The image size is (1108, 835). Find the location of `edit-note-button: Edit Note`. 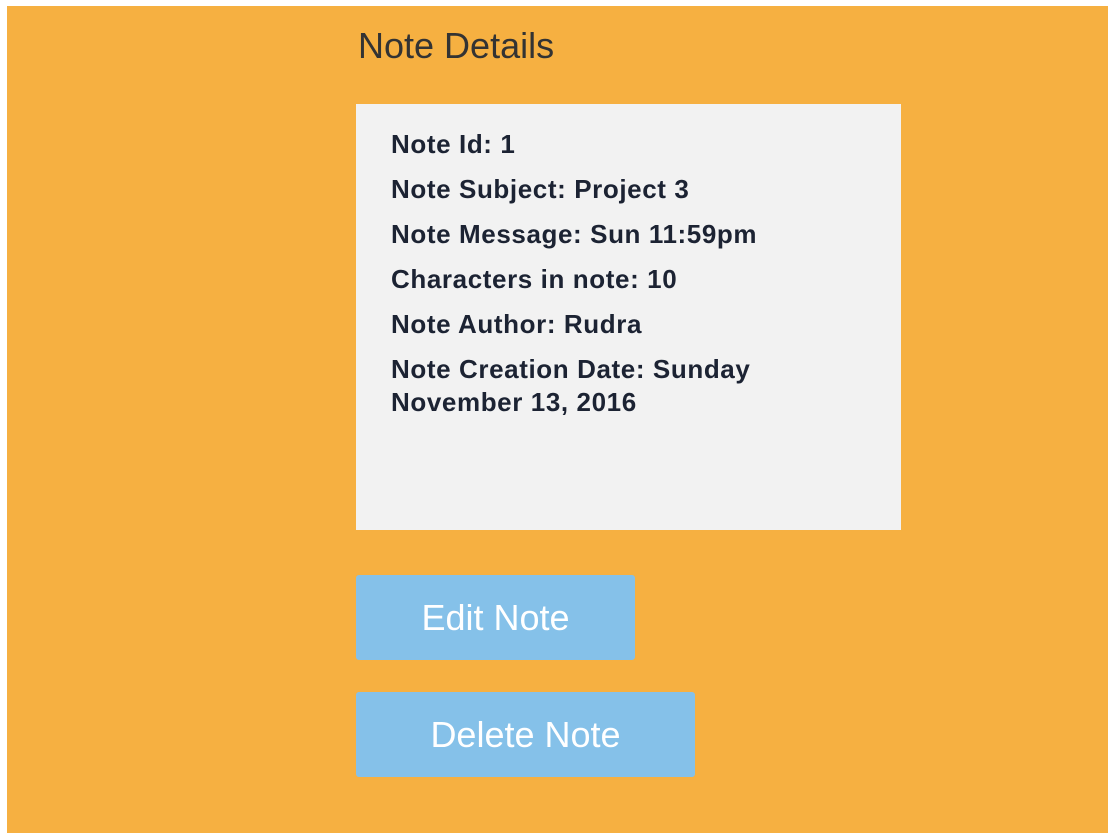

edit-note-button: Edit Note is located at coordinates (495, 617).